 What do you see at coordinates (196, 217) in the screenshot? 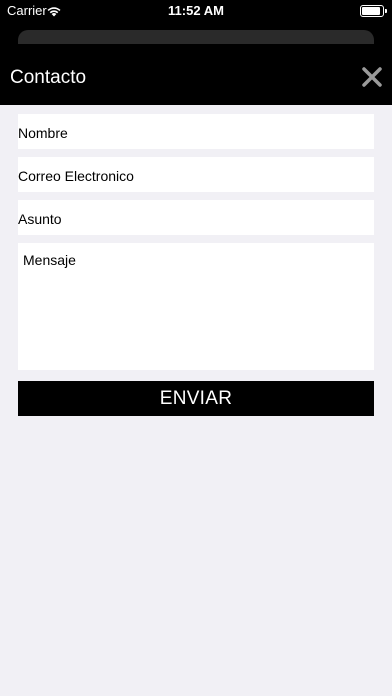
I see `subject-field: Asunto` at bounding box center [196, 217].